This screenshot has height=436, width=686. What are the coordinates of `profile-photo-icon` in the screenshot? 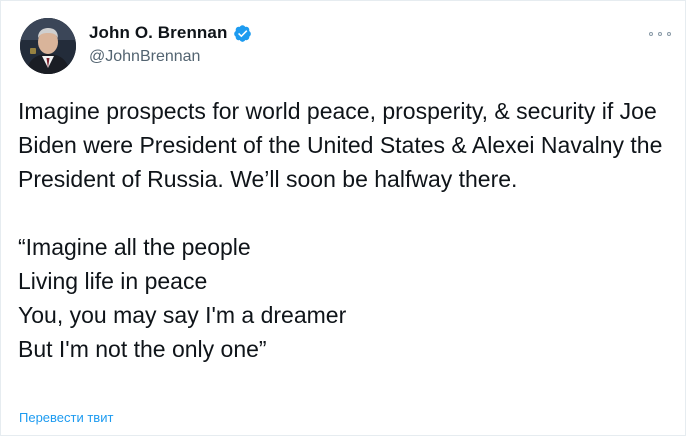 It's located at (48, 46).